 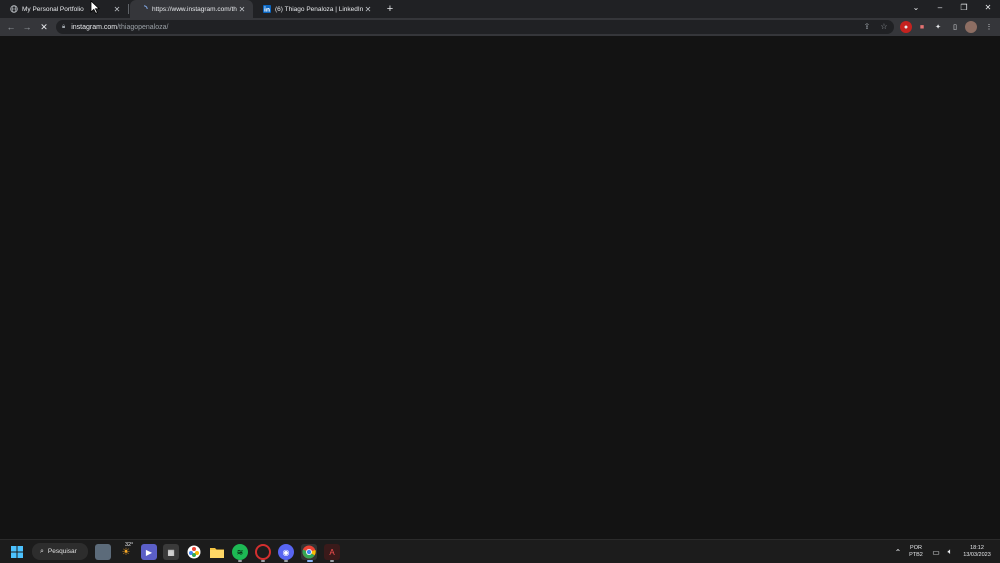 I want to click on store-icon: ▦, so click(x=171, y=552).